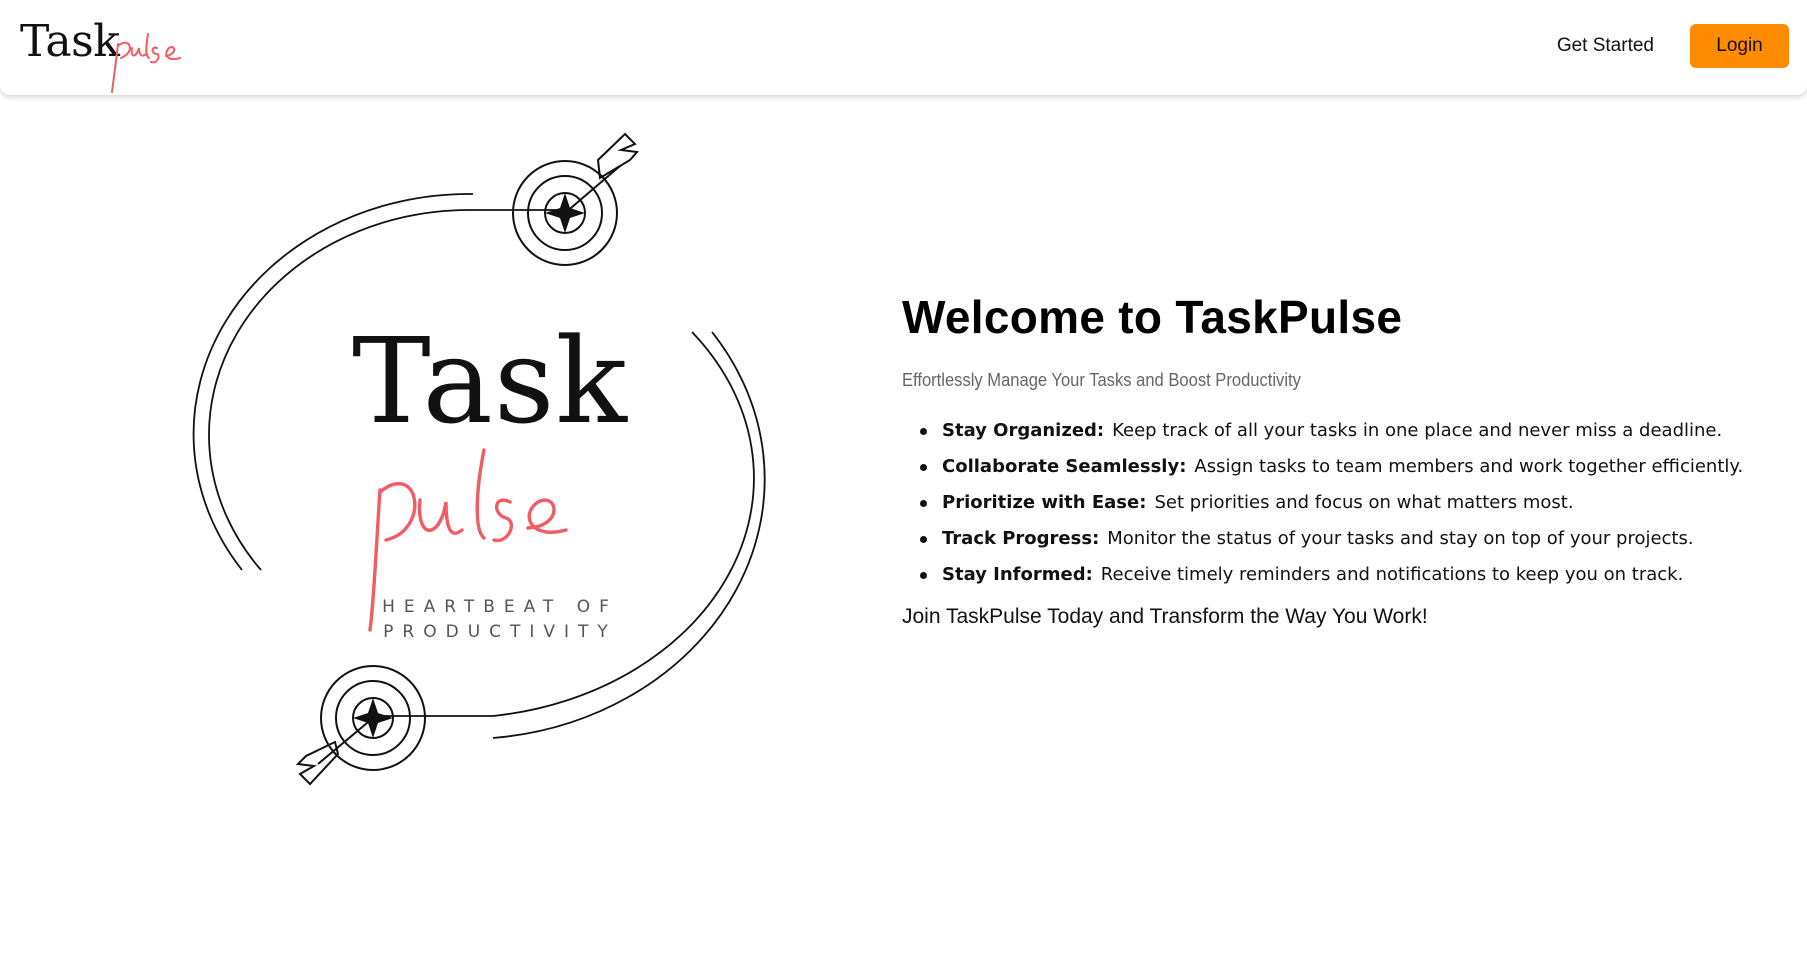 The width and height of the screenshot is (1807, 976). I want to click on logo: Task pulse, so click(105, 53).